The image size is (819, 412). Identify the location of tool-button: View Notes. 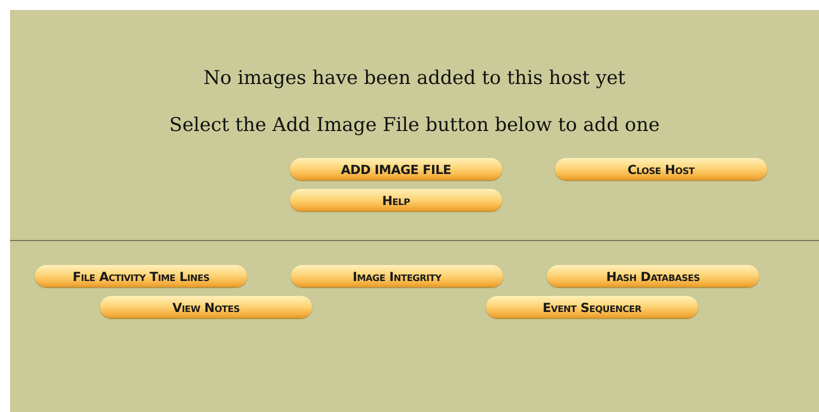
(206, 307).